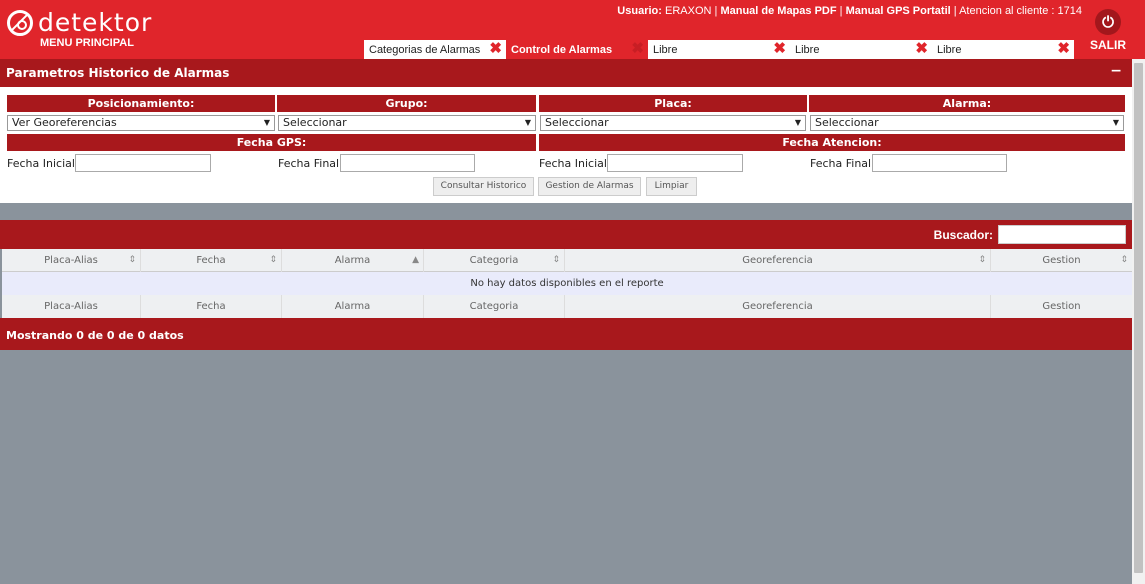 The width and height of the screenshot is (1145, 584). I want to click on alarma-header: Alarma:, so click(967, 103).